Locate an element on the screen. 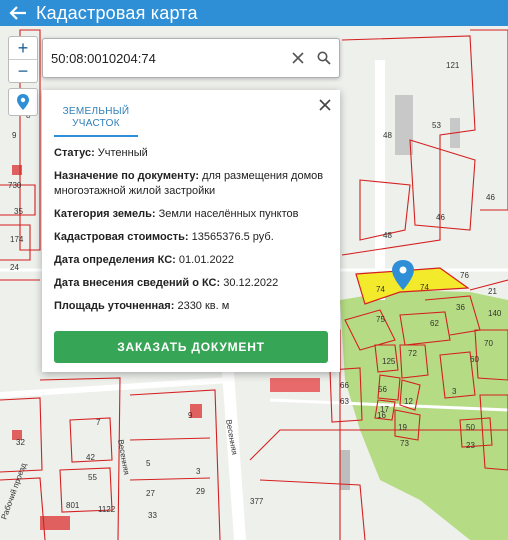 The width and height of the screenshot is (508, 540). detail-row-cadastral-value: Кадастровая стоимость: 13565376.5 руб. is located at coordinates (194, 237).